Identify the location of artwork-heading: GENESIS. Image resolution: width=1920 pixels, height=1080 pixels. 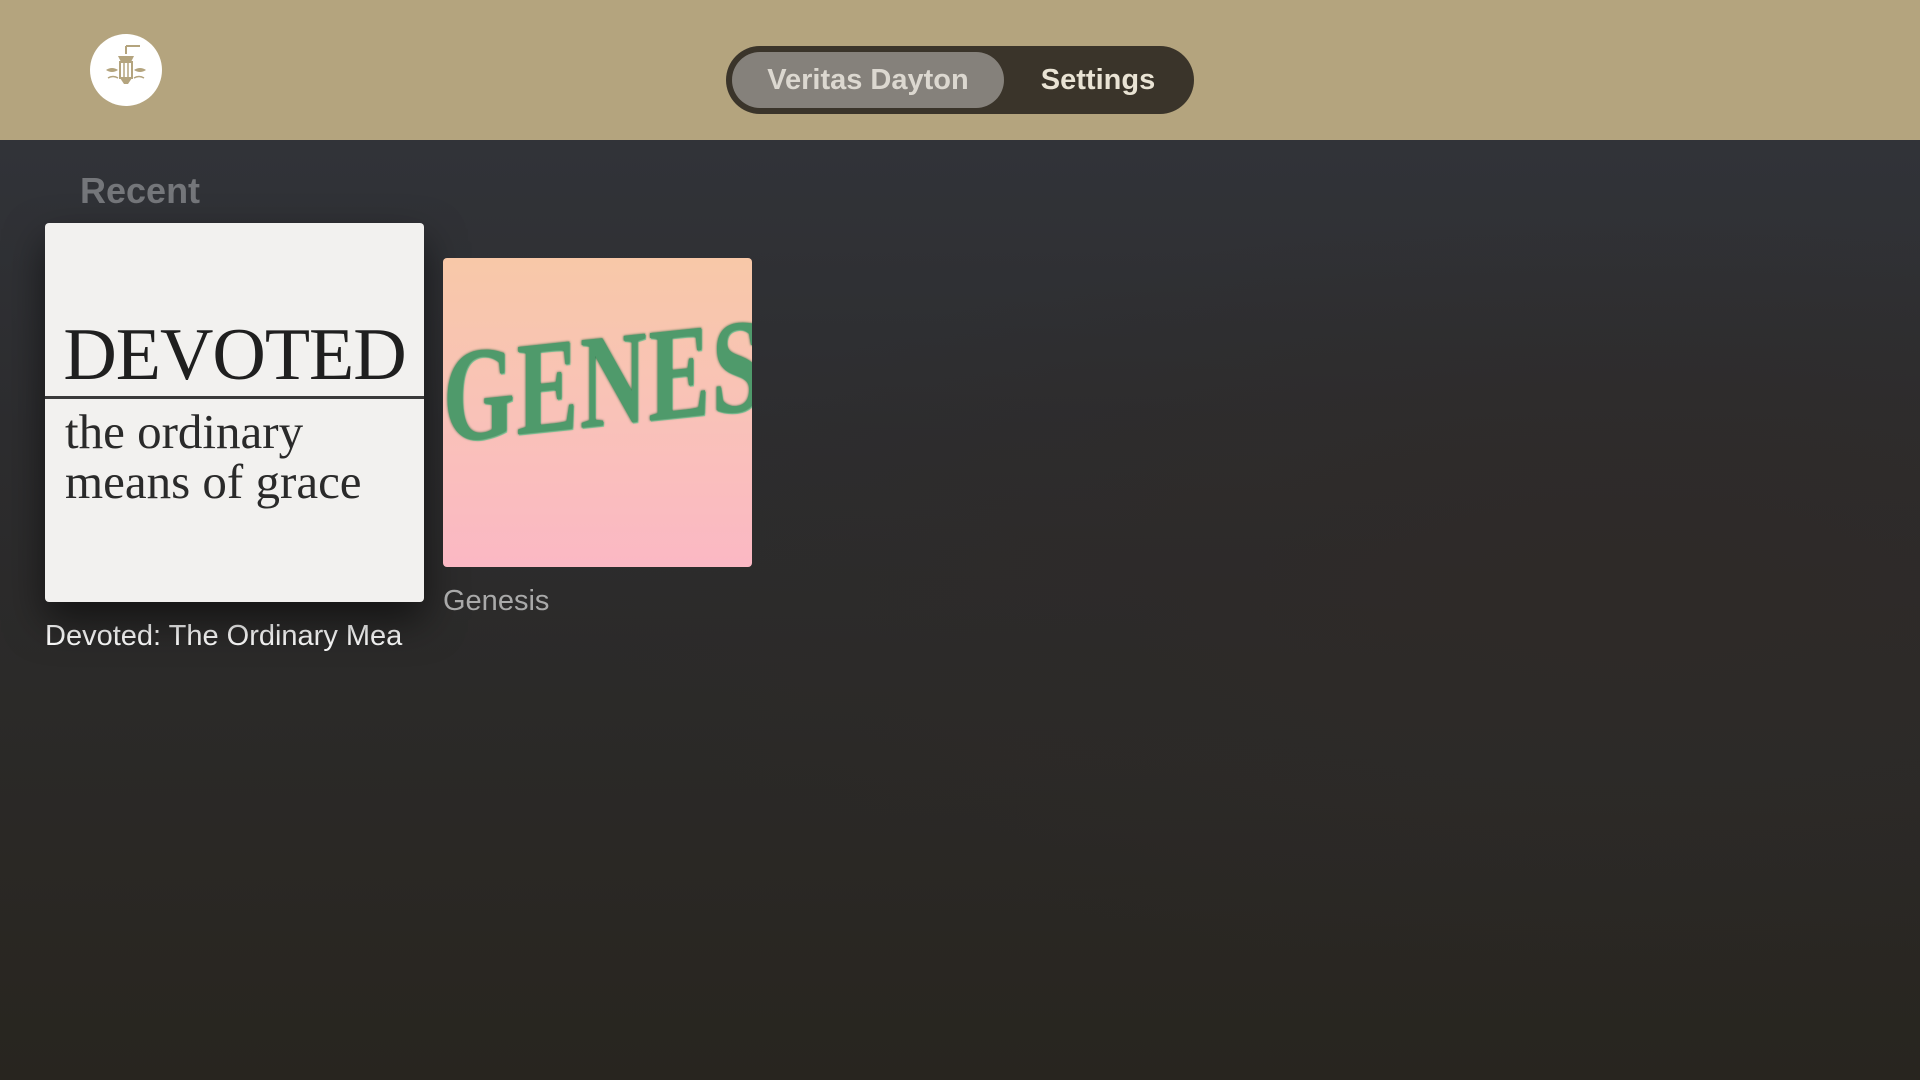
(597, 375).